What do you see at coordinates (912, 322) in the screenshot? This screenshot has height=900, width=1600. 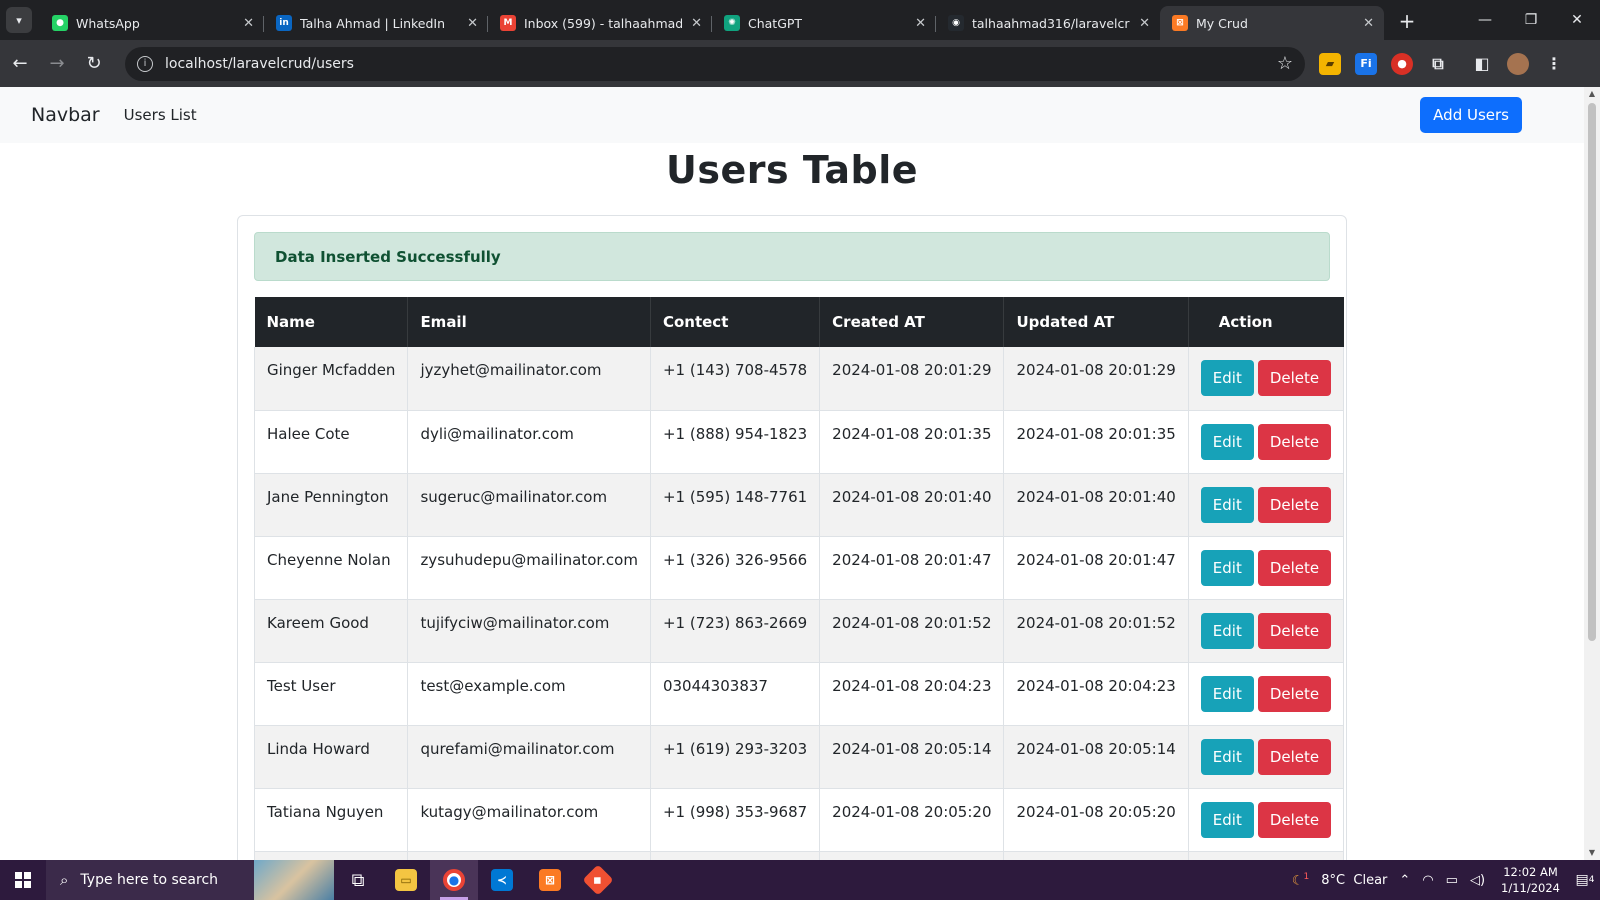 I see `header-created-at: Created AT` at bounding box center [912, 322].